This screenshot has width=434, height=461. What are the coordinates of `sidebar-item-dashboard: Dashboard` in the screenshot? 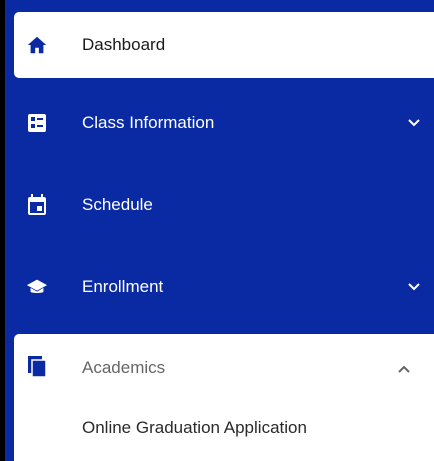 It's located at (224, 45).